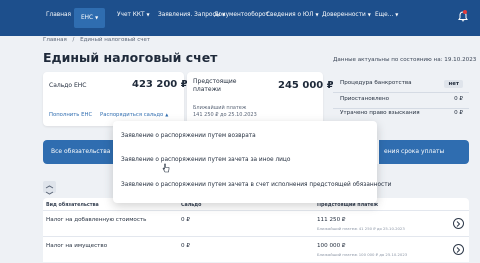  I want to click on chevron-up-icon: ▲, so click(167, 114).